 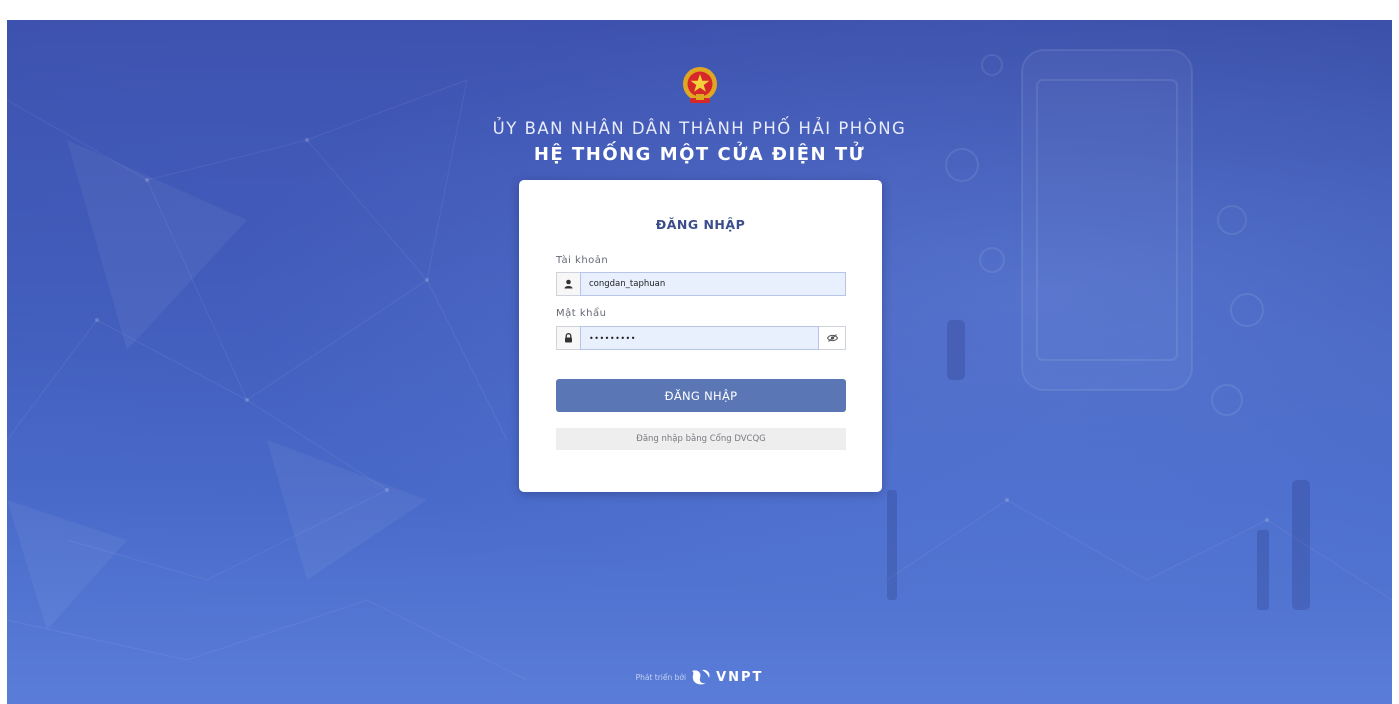 What do you see at coordinates (582, 260) in the screenshot?
I see `username-label: Tài khoản` at bounding box center [582, 260].